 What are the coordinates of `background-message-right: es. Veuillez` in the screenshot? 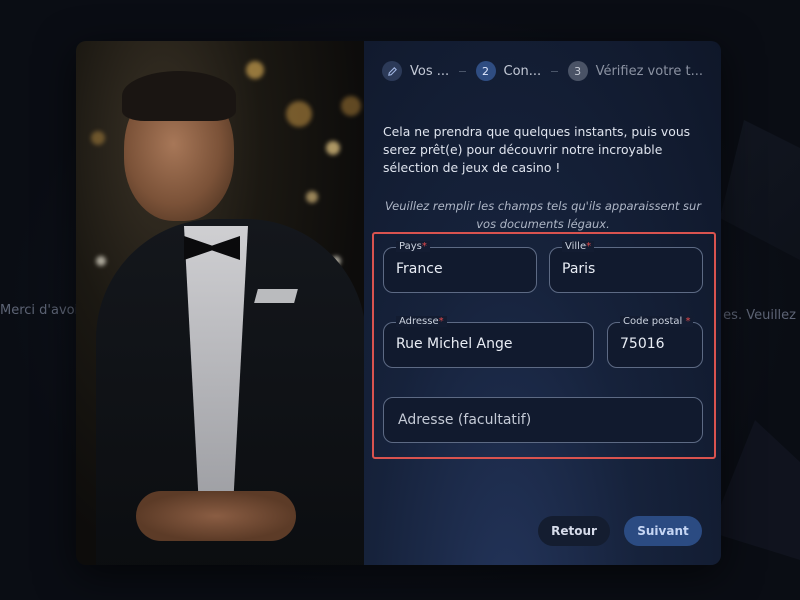 It's located at (759, 315).